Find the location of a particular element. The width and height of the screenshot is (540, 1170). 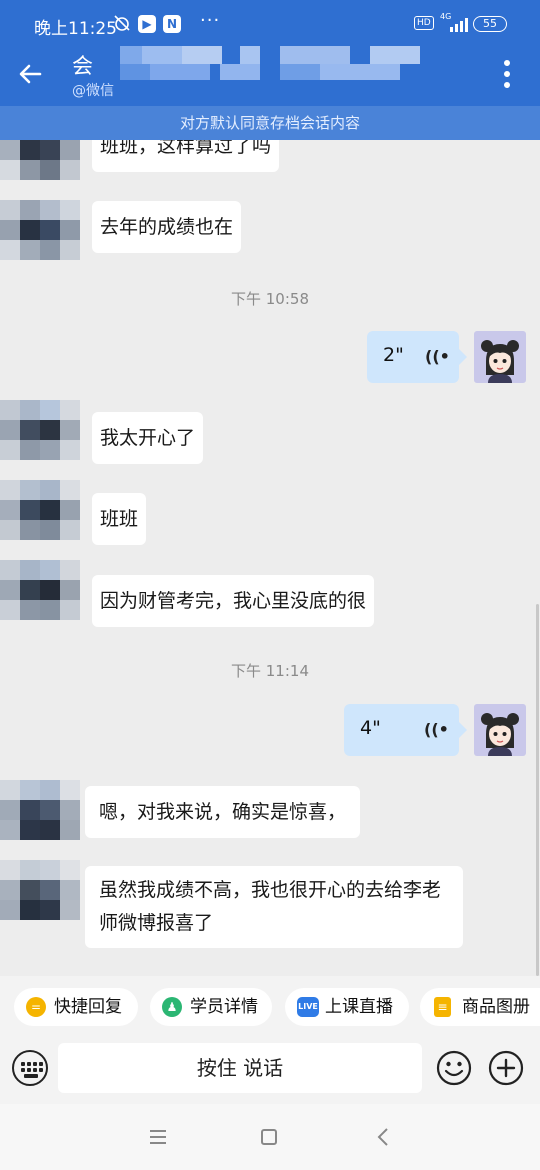

quick-actions-bar: = 快捷回复 ♟ 学员详情 LIVE 上课直播 ≡ 商品图册 is located at coordinates (270, 1007).